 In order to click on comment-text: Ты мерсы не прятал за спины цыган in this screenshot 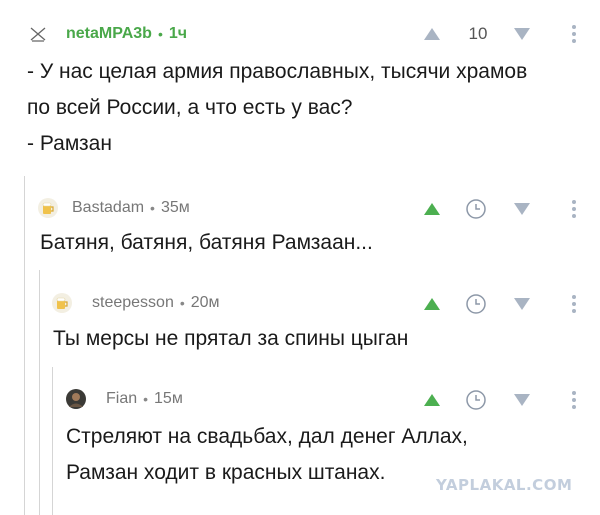, I will do `click(231, 338)`.